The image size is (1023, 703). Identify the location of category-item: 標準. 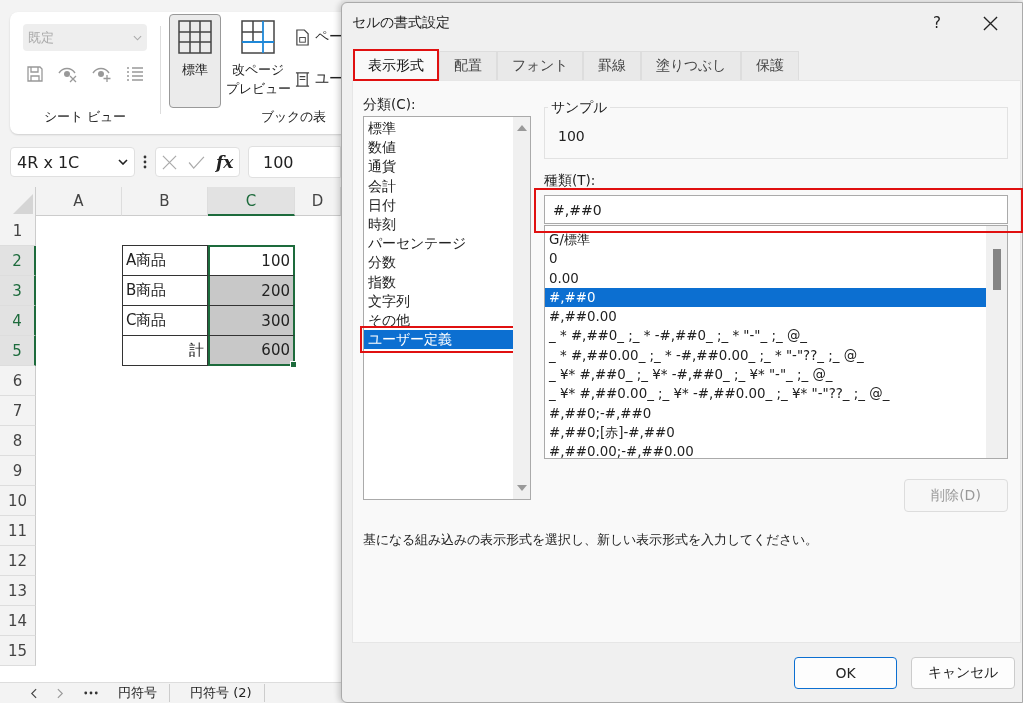
(438, 129).